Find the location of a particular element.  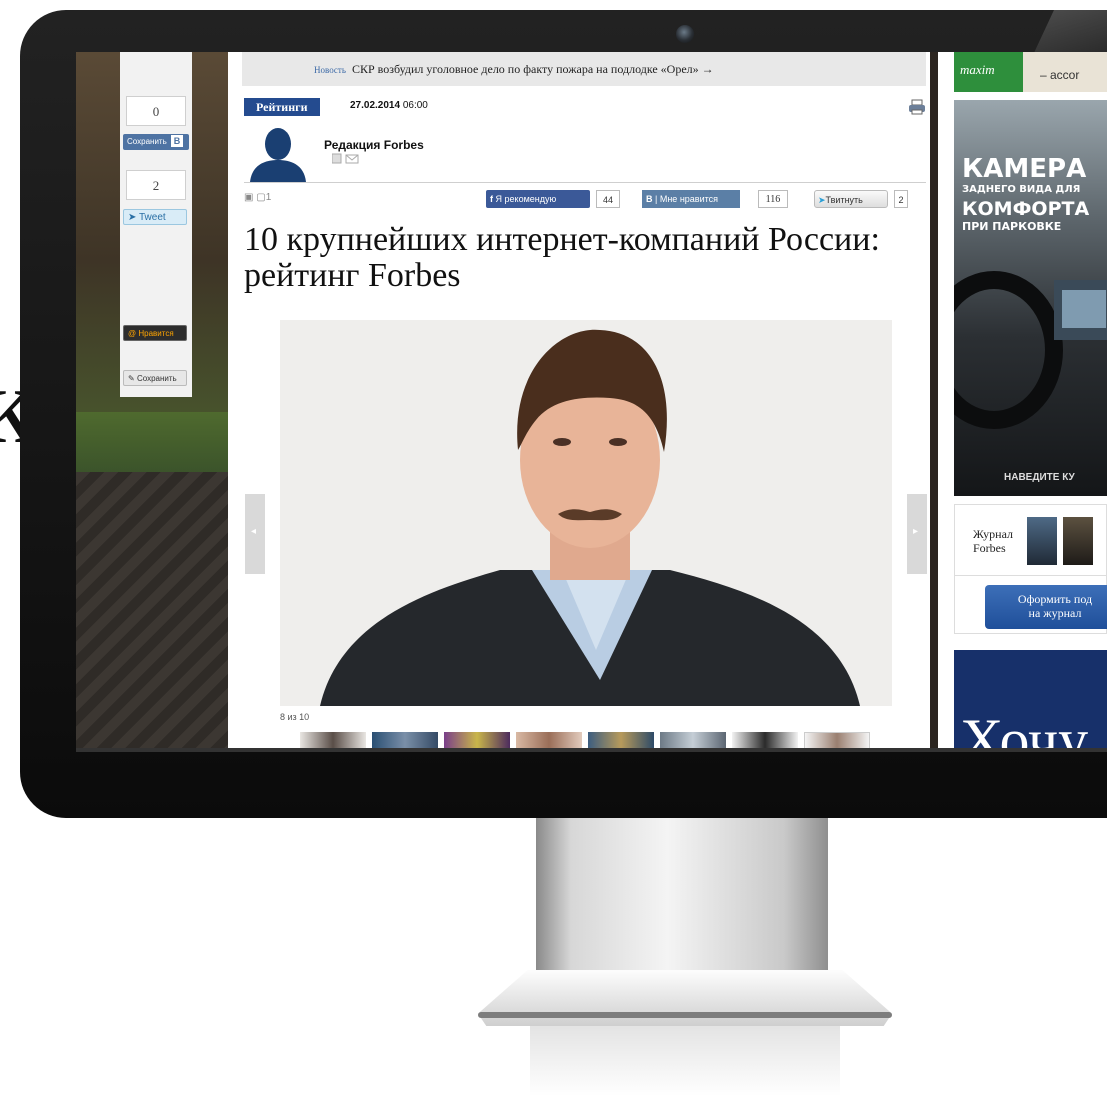

ad-headline-2: ЗАДНЕГО ВИДА ДЛЯ is located at coordinates (1021, 189).